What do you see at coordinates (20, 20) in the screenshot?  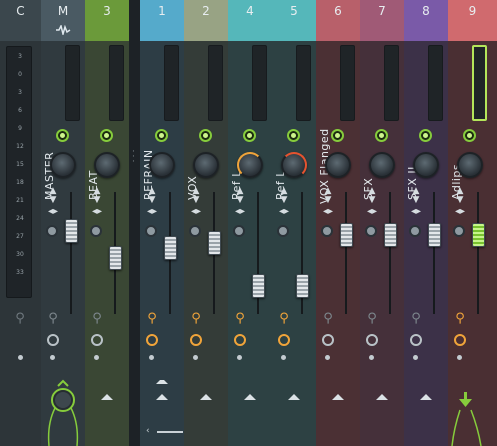 I see `strip-header: C` at bounding box center [20, 20].